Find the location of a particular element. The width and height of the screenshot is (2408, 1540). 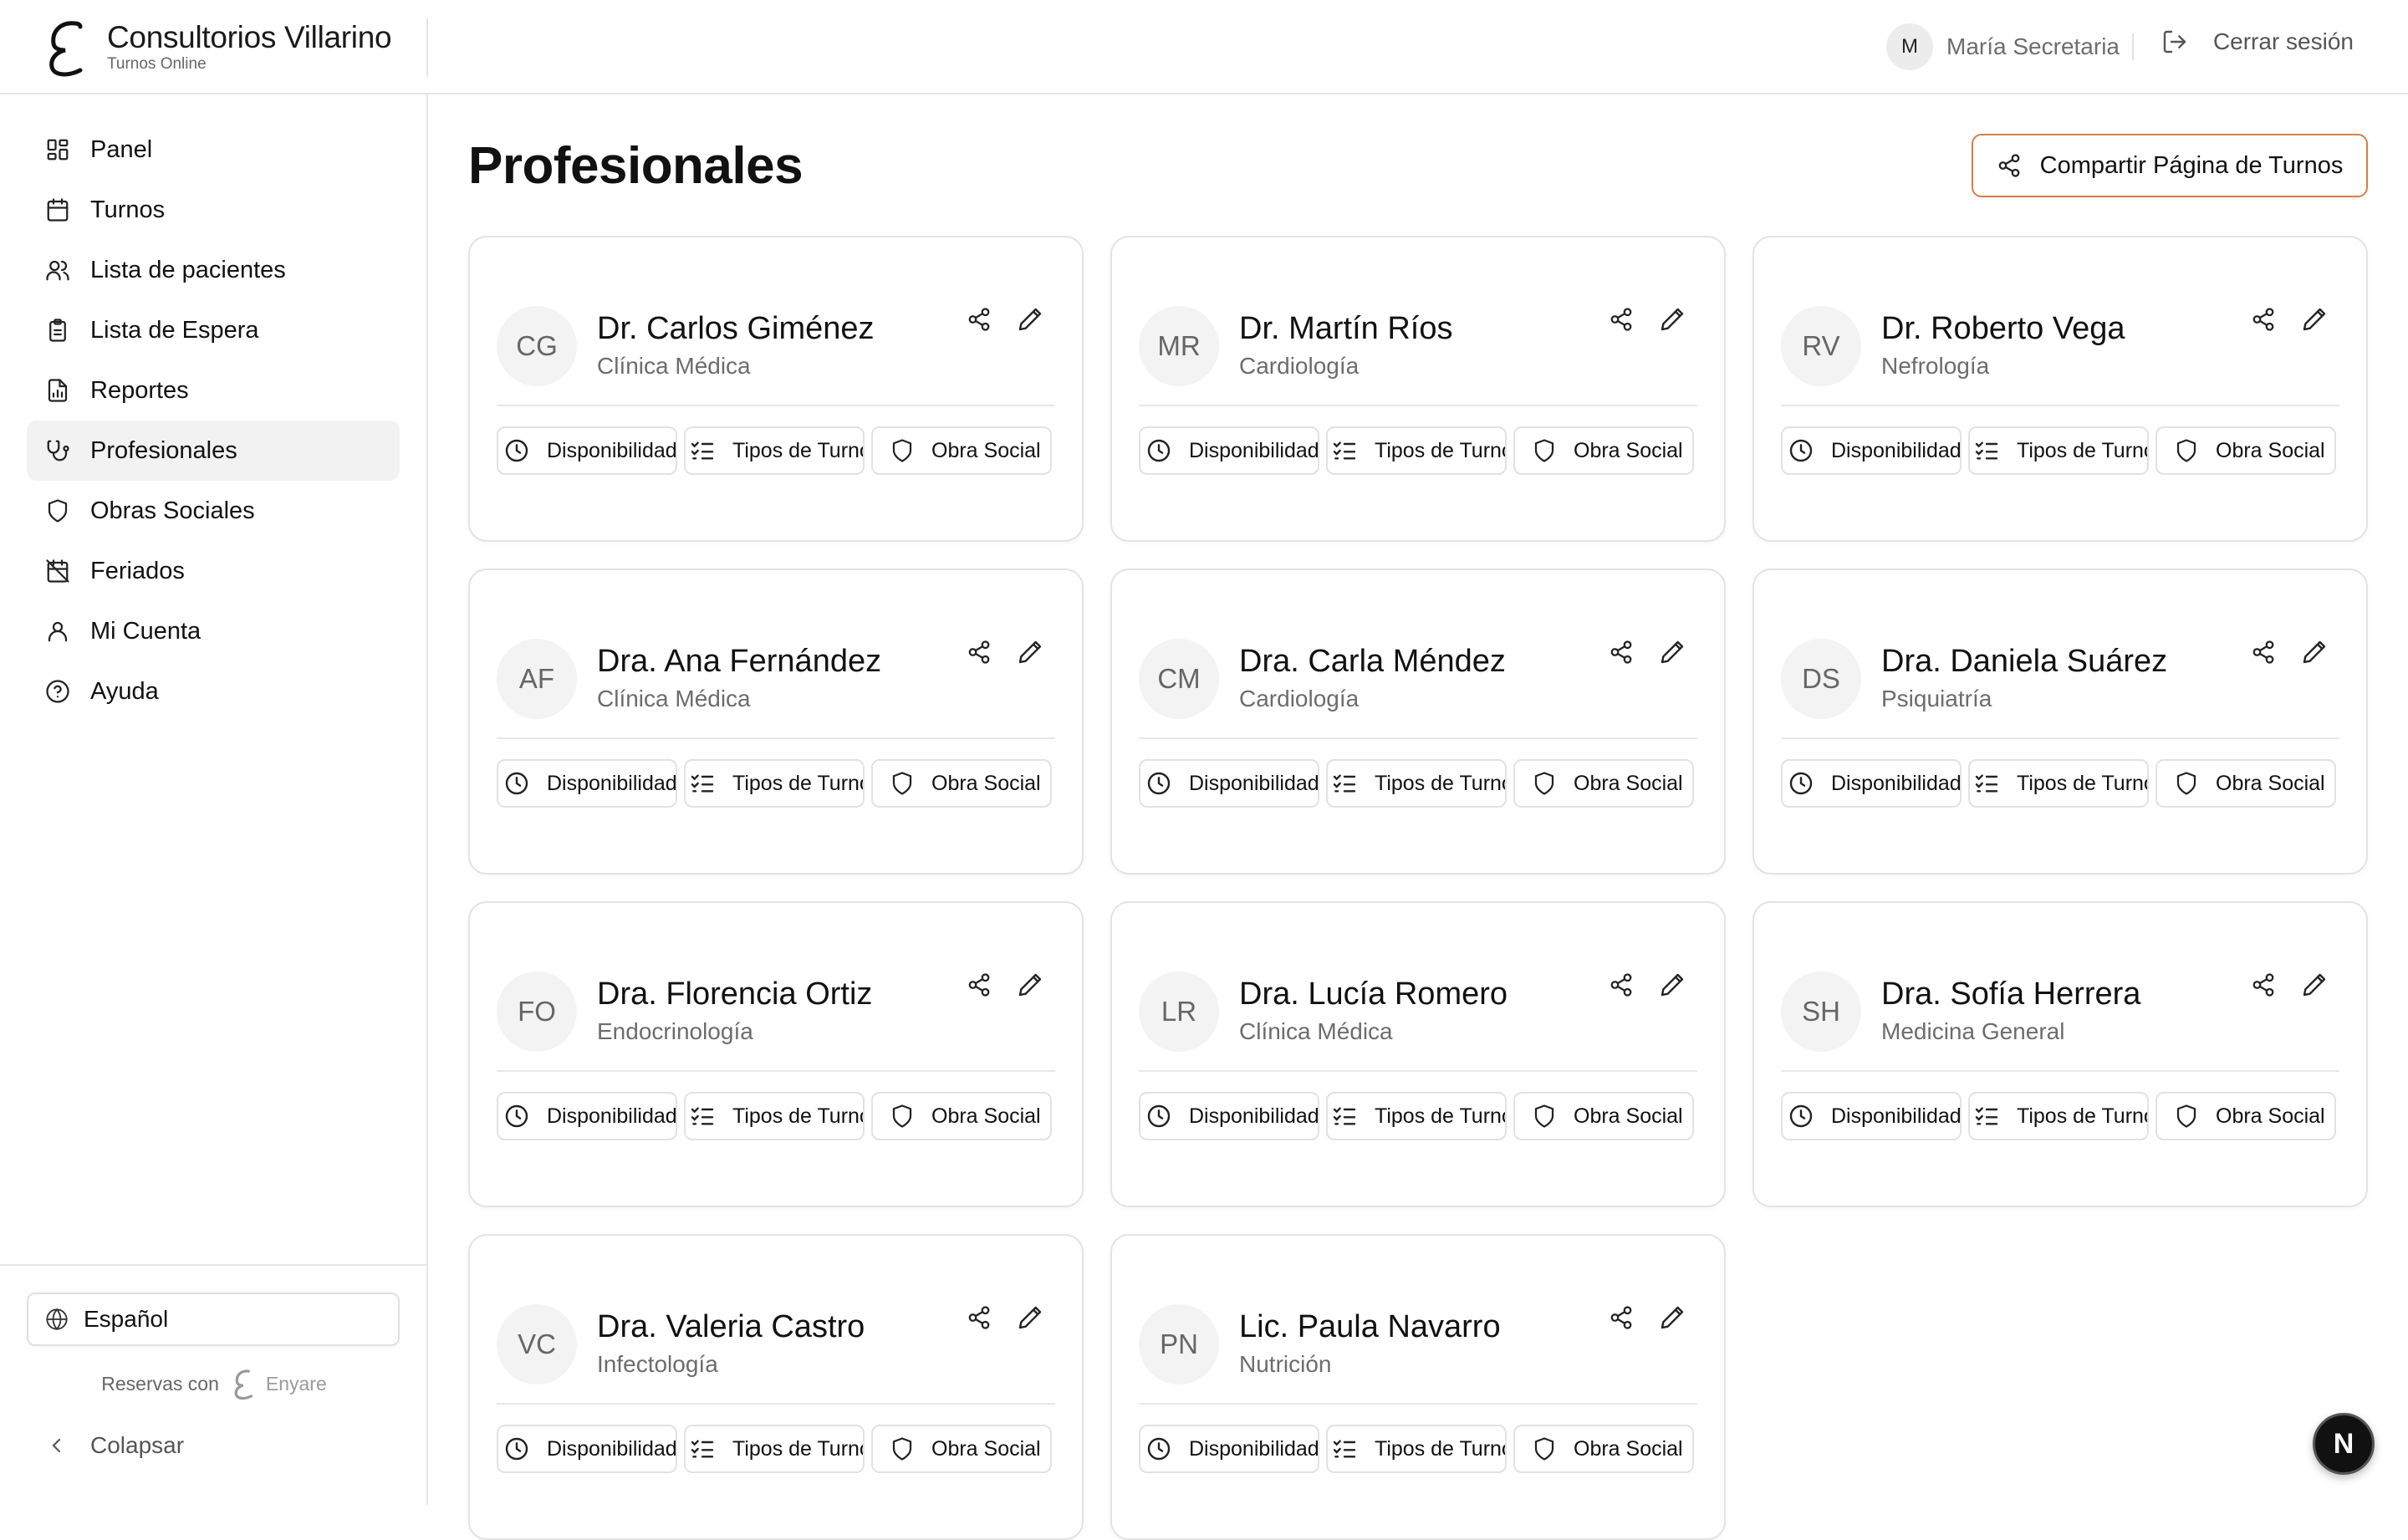

share-booking-page-button: Compartir Página de Turnos is located at coordinates (2170, 165).